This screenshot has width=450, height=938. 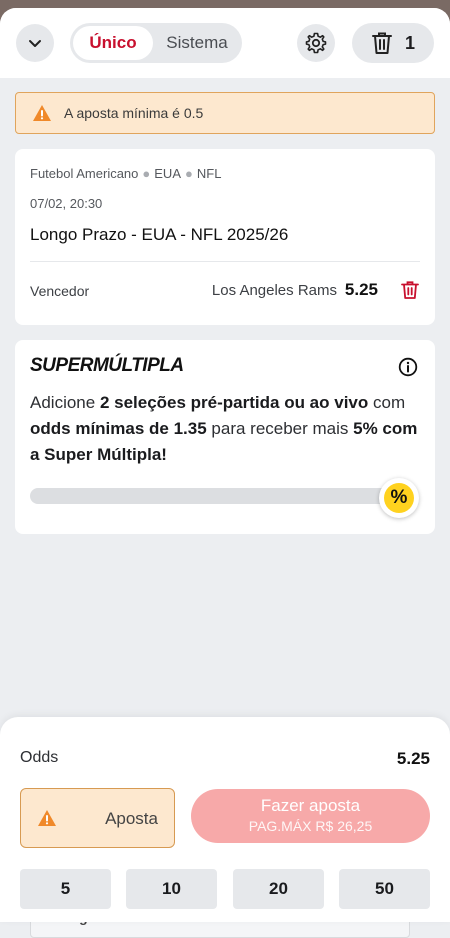 I want to click on tab-sistema: Sistema, so click(x=197, y=43).